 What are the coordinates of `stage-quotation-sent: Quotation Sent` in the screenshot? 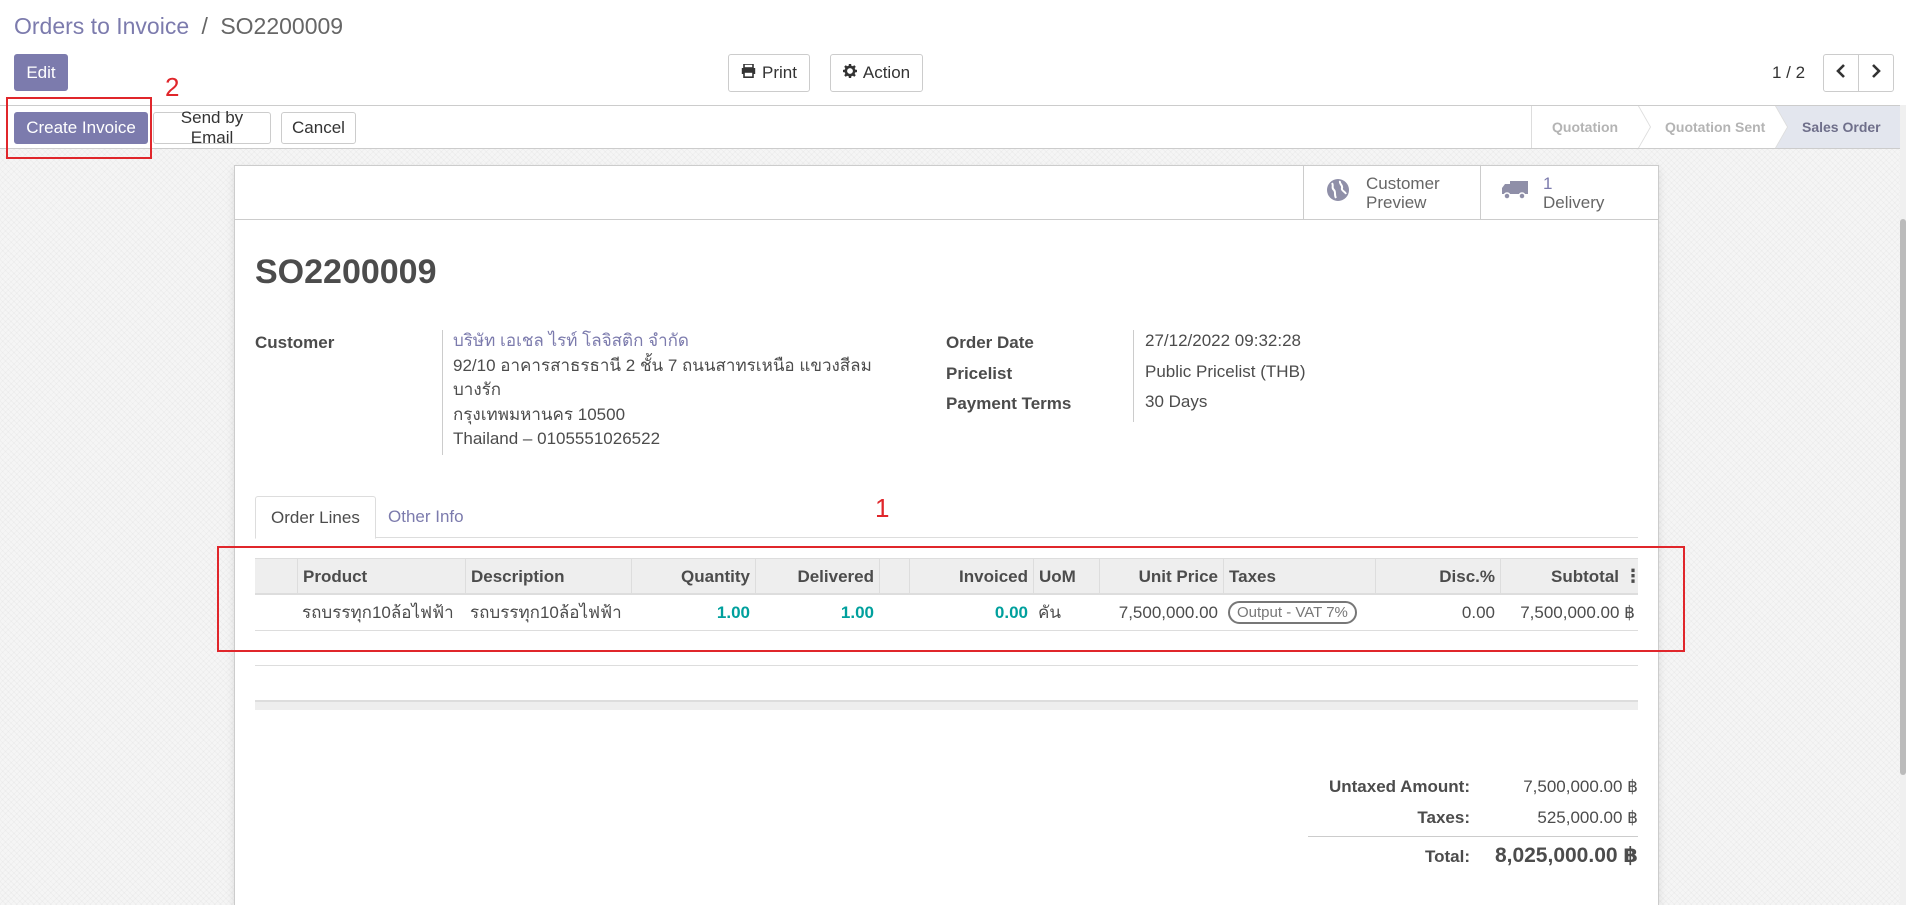 It's located at (1713, 127).